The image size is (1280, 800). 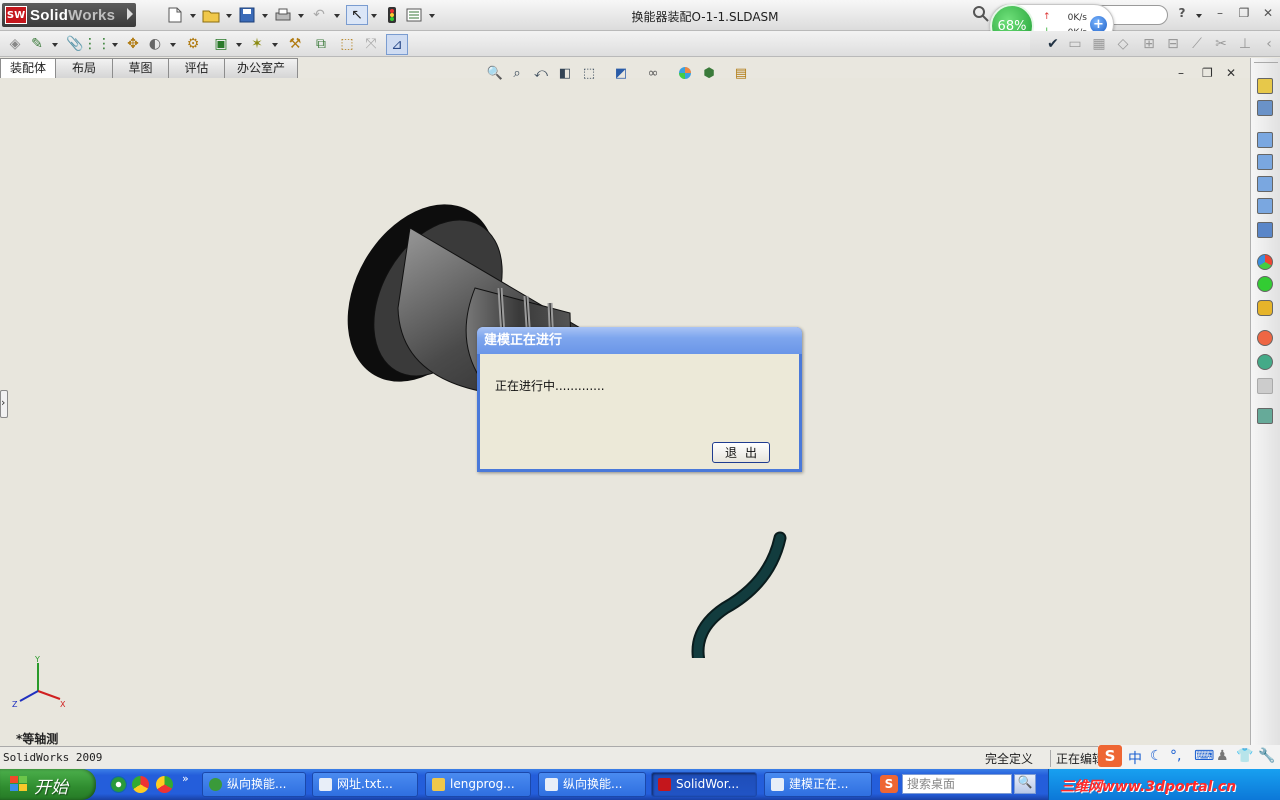 What do you see at coordinates (275, 45) in the screenshot?
I see `motion-dropdown-icon` at bounding box center [275, 45].